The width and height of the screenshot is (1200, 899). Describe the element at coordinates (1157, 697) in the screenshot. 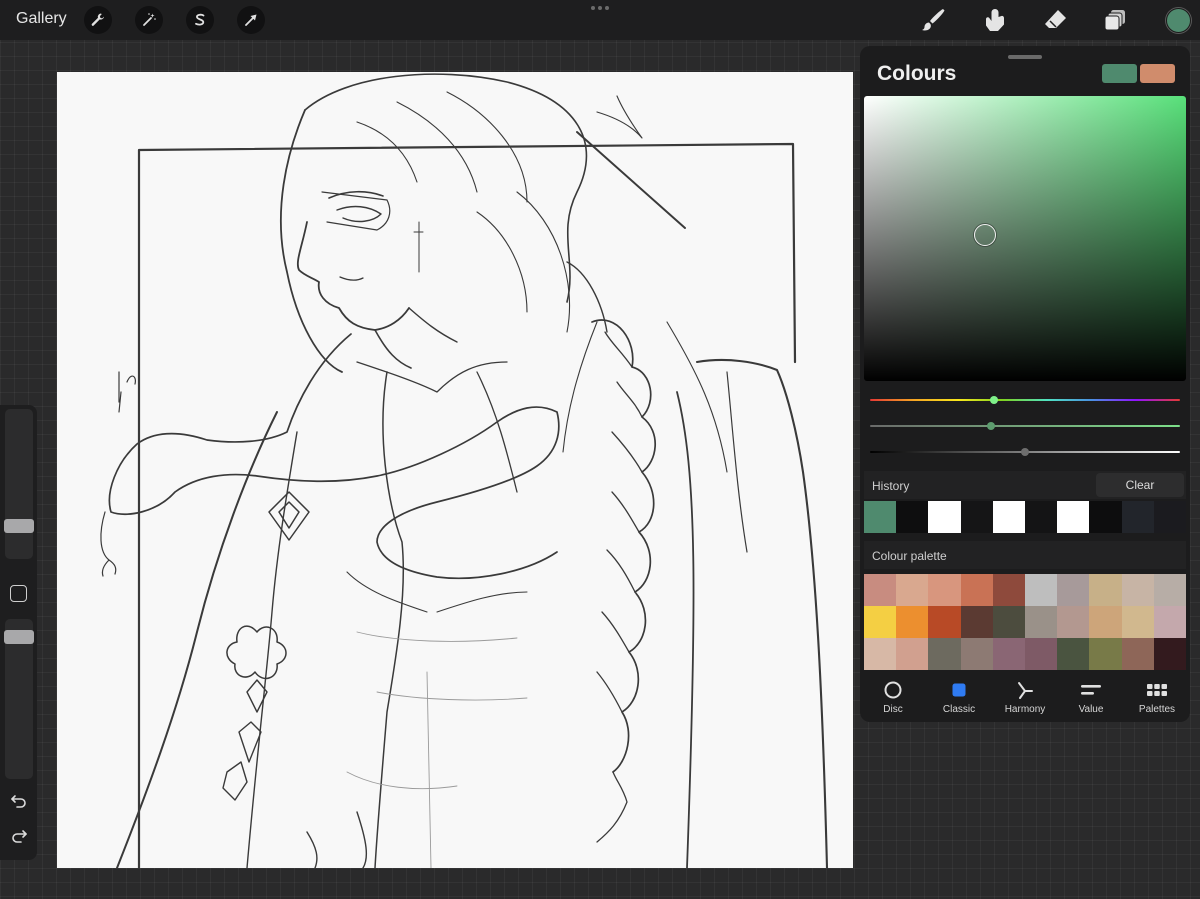

I see `tab-palettes: Palettes` at that location.